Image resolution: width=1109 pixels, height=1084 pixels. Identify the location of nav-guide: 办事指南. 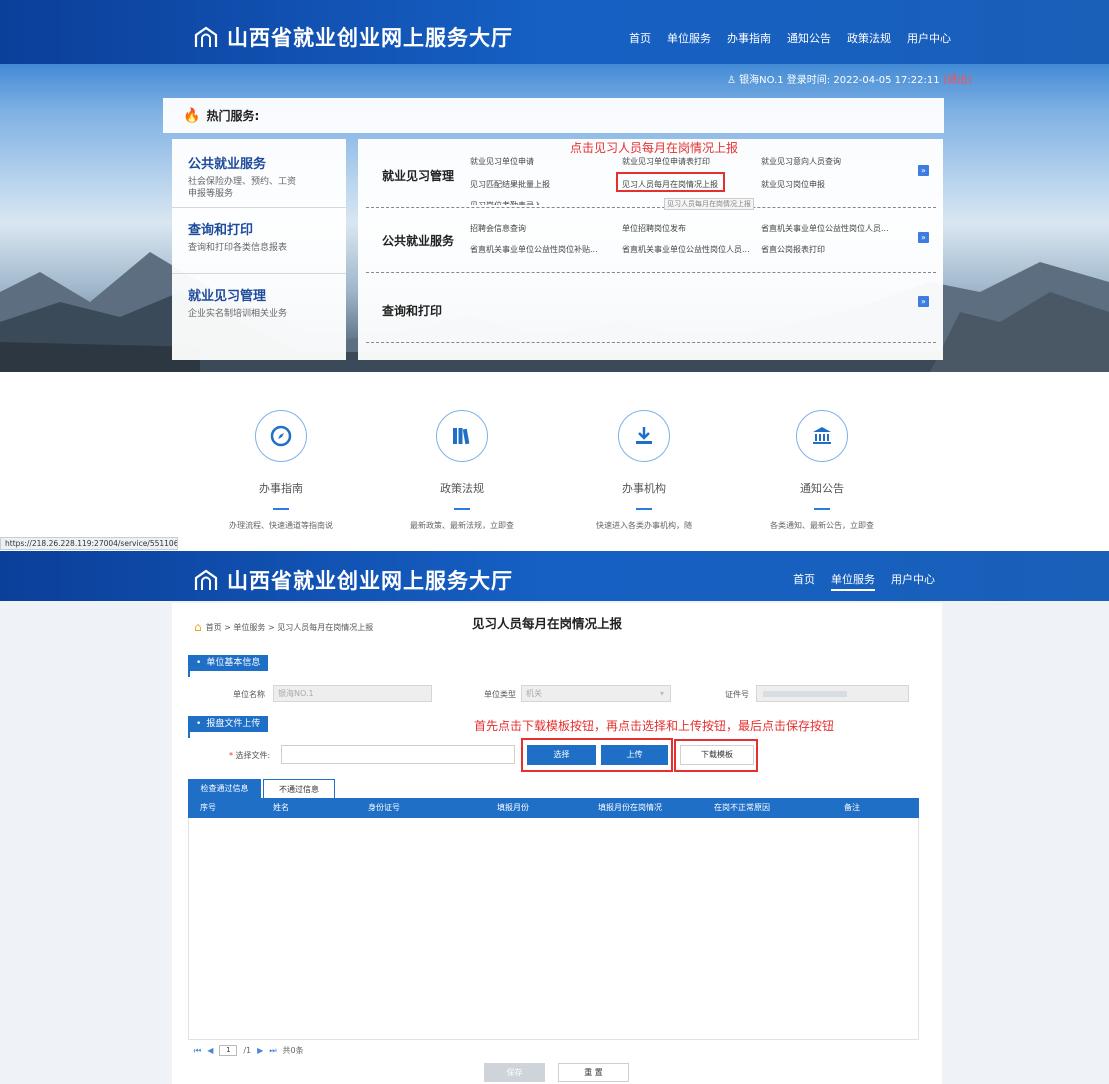
(749, 38).